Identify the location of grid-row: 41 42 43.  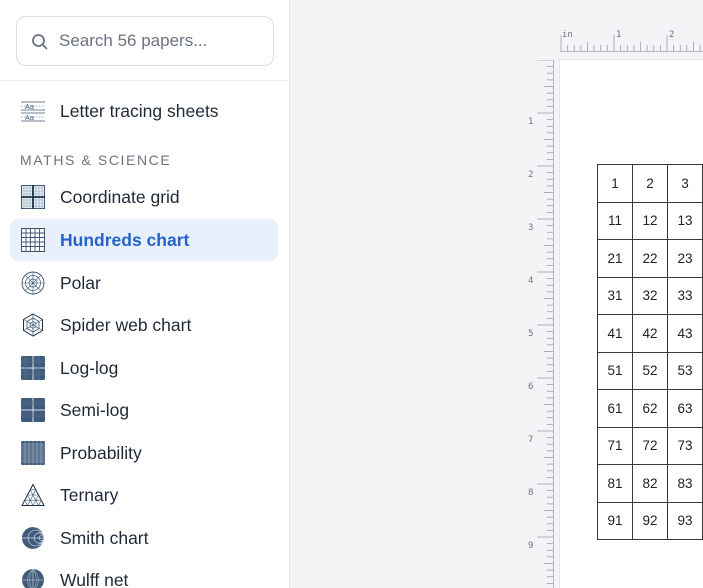
(650, 333).